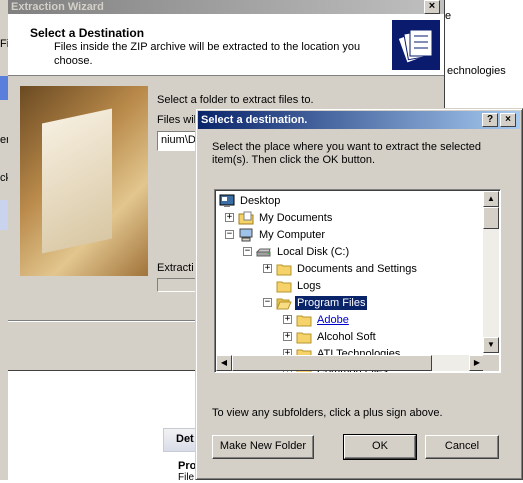 This screenshot has width=523, height=483. What do you see at coordinates (175, 268) in the screenshot?
I see `extracting-label: Extracti` at bounding box center [175, 268].